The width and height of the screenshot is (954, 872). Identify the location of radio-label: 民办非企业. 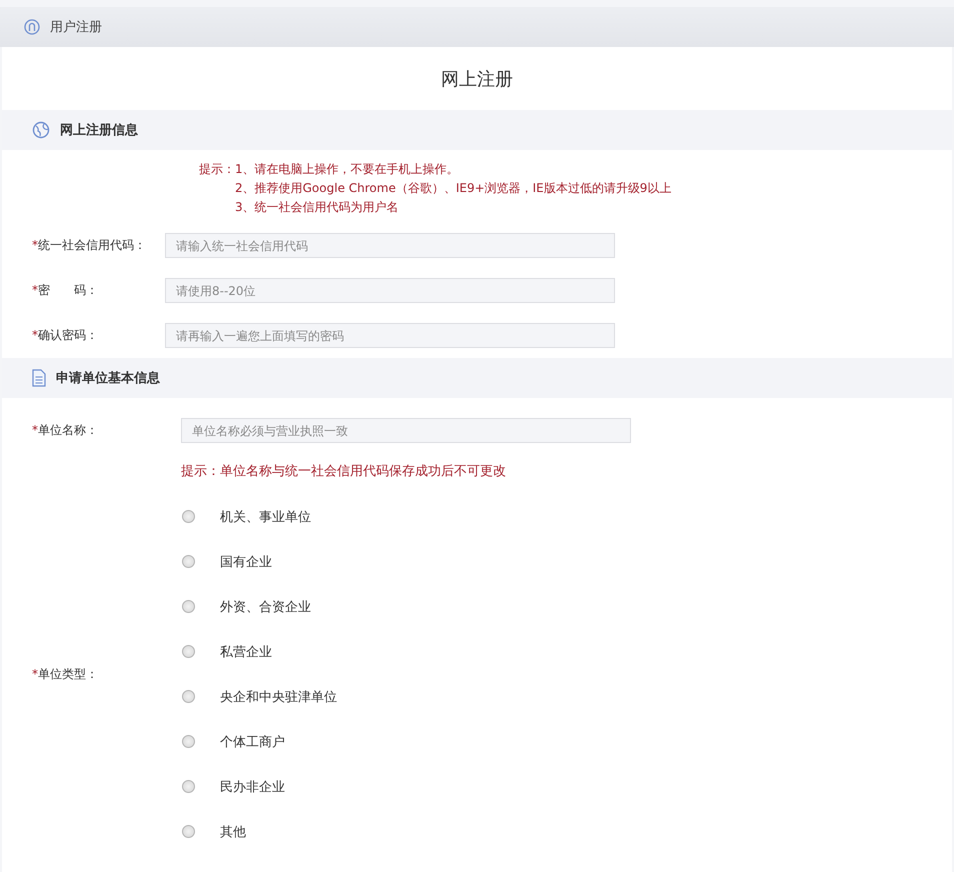
(252, 787).